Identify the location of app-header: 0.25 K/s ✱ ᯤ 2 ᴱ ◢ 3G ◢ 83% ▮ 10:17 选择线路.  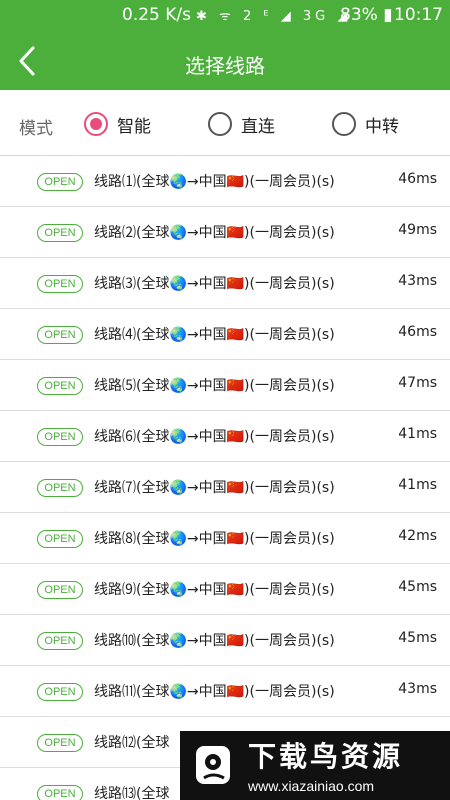
(225, 45).